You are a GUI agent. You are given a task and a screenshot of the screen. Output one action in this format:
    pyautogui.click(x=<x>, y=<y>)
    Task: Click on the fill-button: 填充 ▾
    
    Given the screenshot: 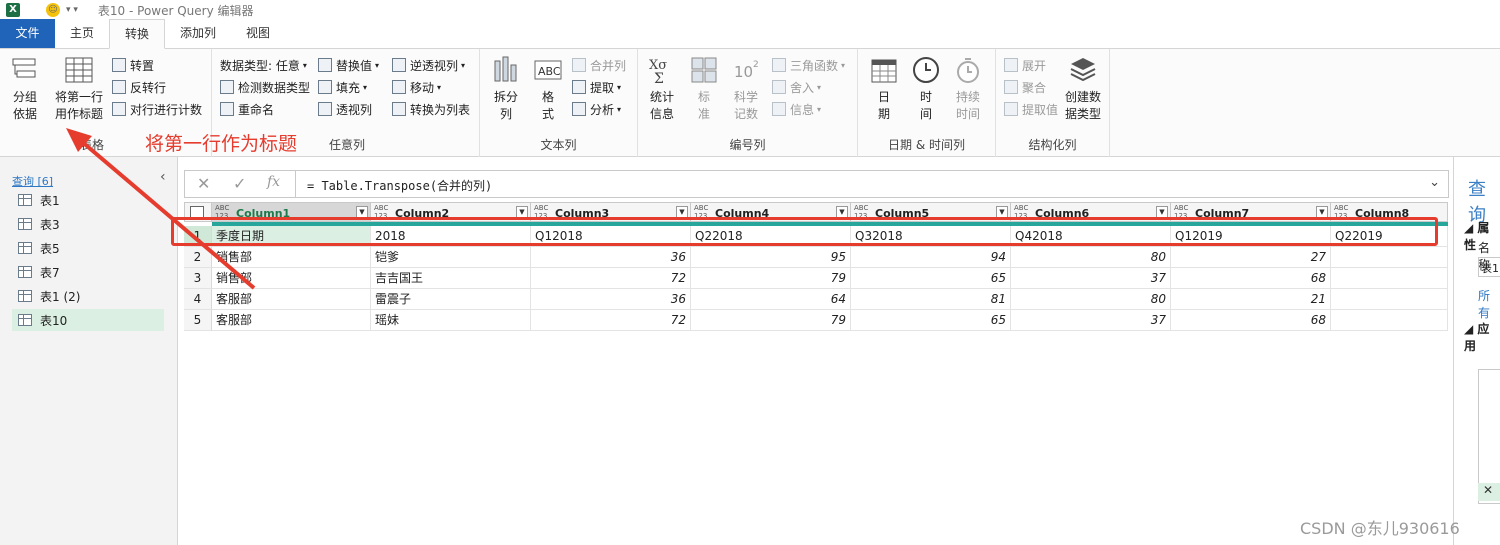 What is the action you would take?
    pyautogui.click(x=342, y=87)
    